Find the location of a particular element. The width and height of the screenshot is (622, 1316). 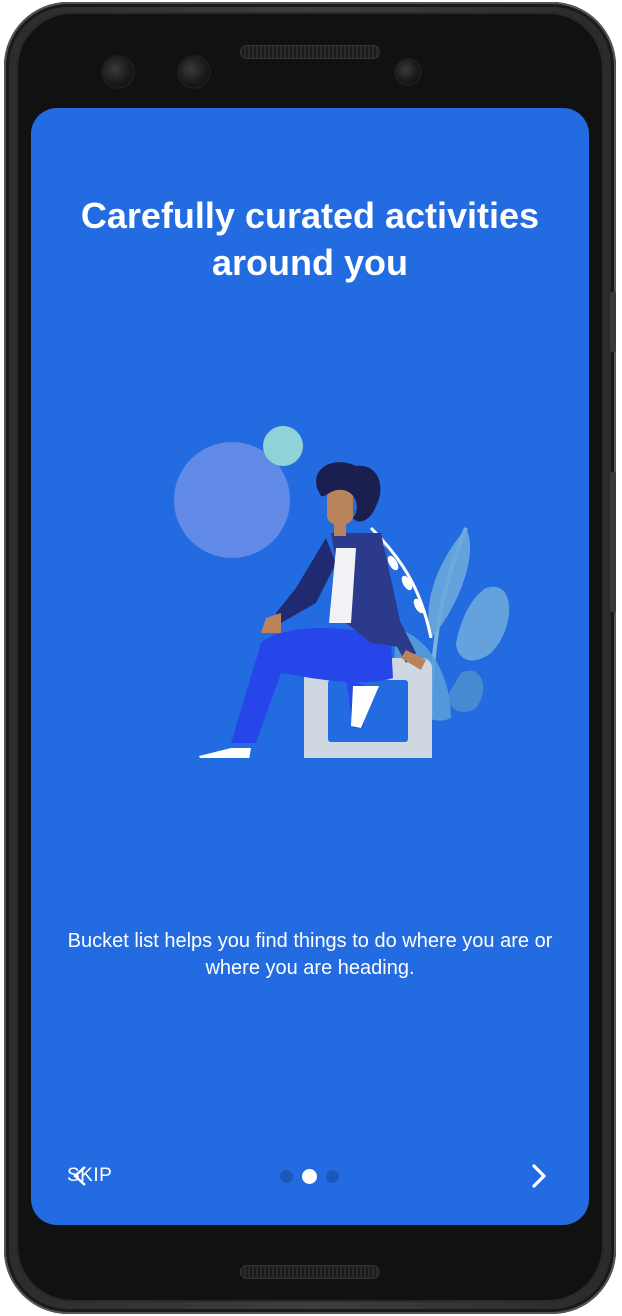

earpiece-speaker is located at coordinates (310, 52).